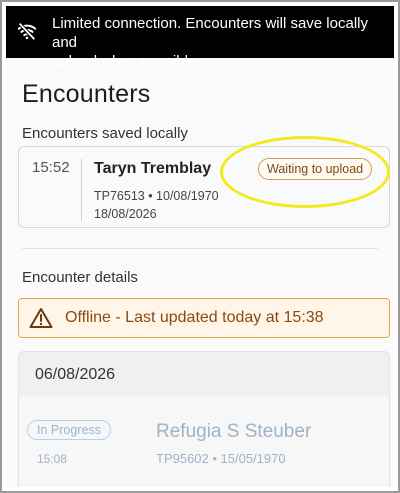  Describe the element at coordinates (221, 458) in the screenshot. I see `encounter-id-dob: TP95602 • 15/05/1970` at that location.